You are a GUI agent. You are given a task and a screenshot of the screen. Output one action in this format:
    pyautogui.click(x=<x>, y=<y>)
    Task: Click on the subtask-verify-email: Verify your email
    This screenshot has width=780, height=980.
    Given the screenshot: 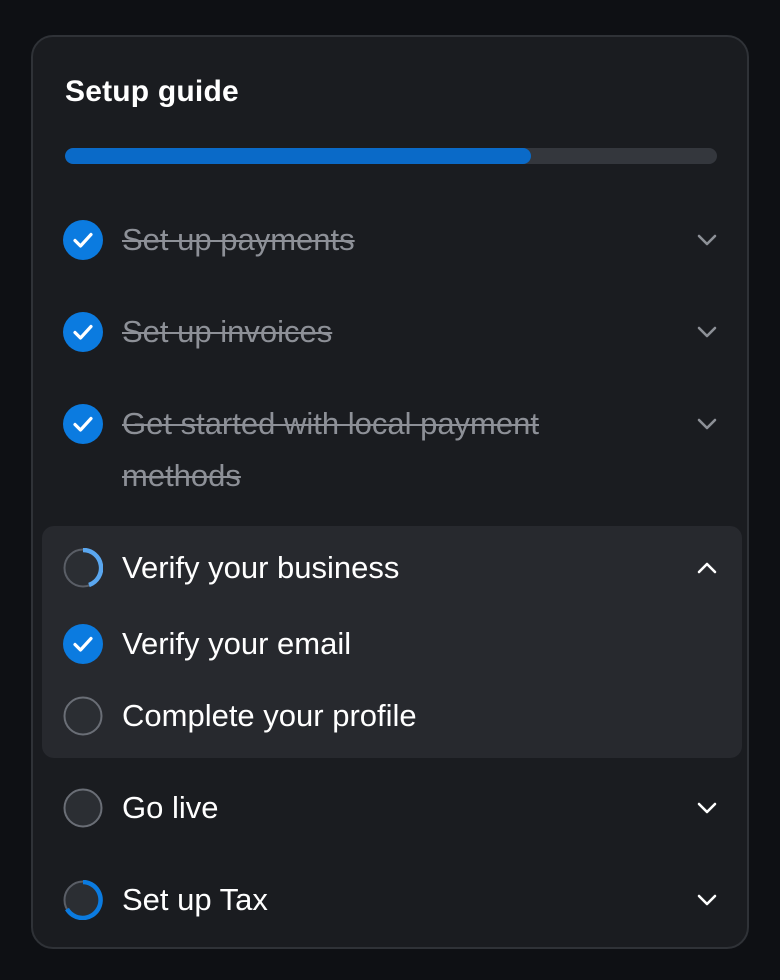 What is the action you would take?
    pyautogui.click(x=392, y=644)
    